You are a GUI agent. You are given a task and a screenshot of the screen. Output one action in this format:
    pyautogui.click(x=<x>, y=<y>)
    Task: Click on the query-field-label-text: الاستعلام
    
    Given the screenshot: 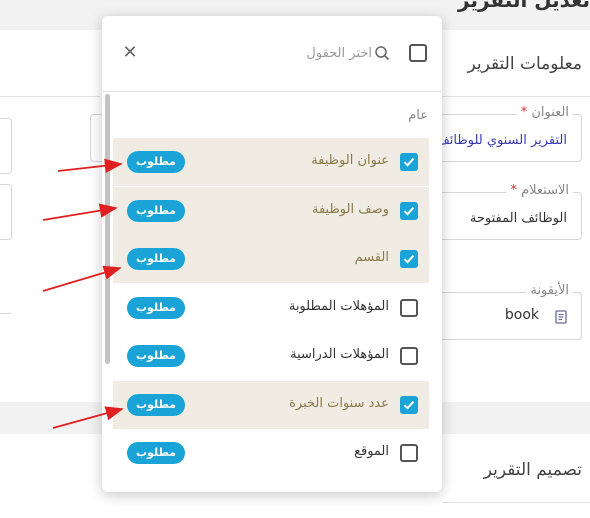 What is the action you would take?
    pyautogui.click(x=545, y=190)
    